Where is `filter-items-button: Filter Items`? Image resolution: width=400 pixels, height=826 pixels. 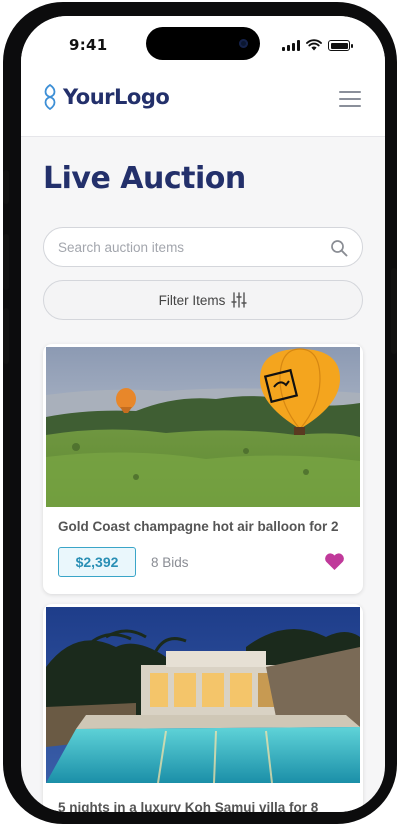
filter-items-button: Filter Items is located at coordinates (203, 300).